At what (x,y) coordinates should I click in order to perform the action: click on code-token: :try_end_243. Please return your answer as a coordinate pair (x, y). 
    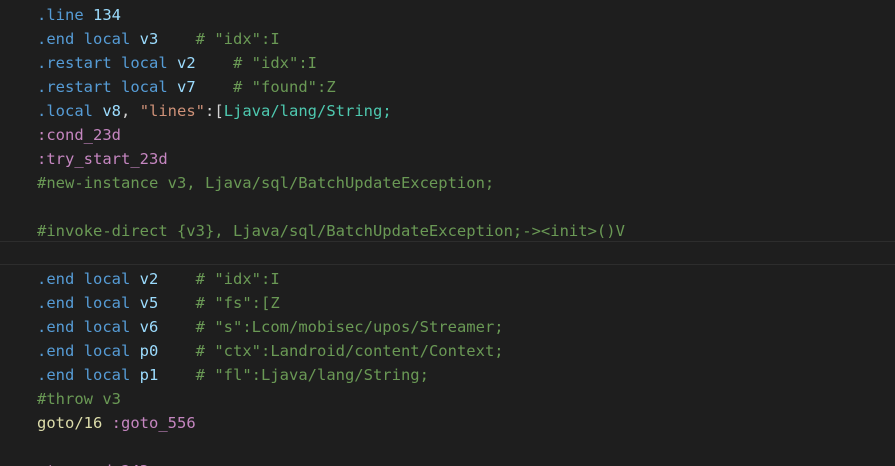
    Looking at the image, I should click on (93, 464).